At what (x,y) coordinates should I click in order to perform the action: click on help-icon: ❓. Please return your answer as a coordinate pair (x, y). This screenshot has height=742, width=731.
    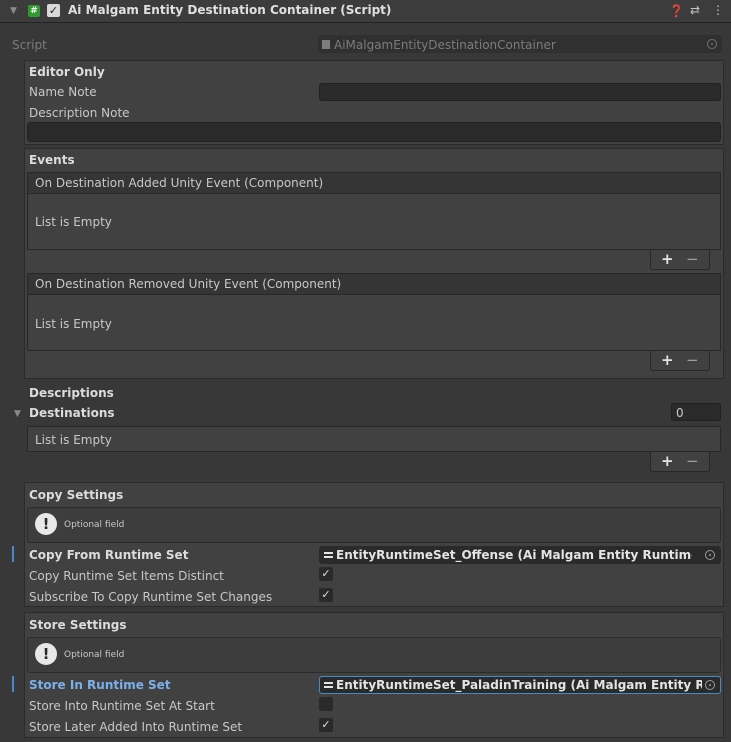
    Looking at the image, I should click on (676, 11).